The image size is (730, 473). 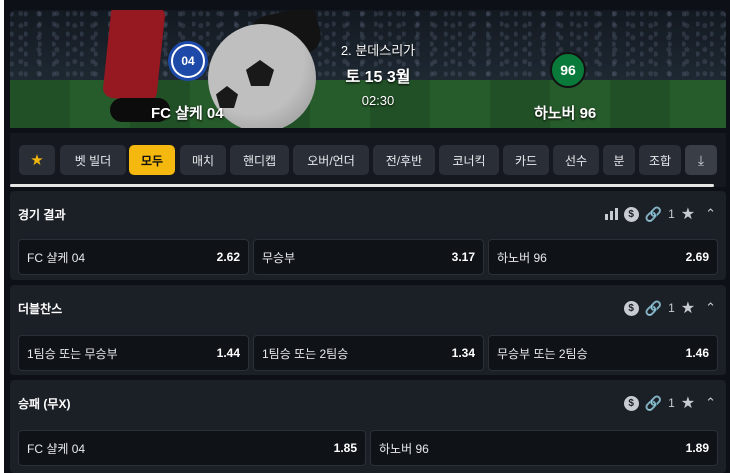 What do you see at coordinates (469, 160) in the screenshot?
I see `tab-corners: 코너킥` at bounding box center [469, 160].